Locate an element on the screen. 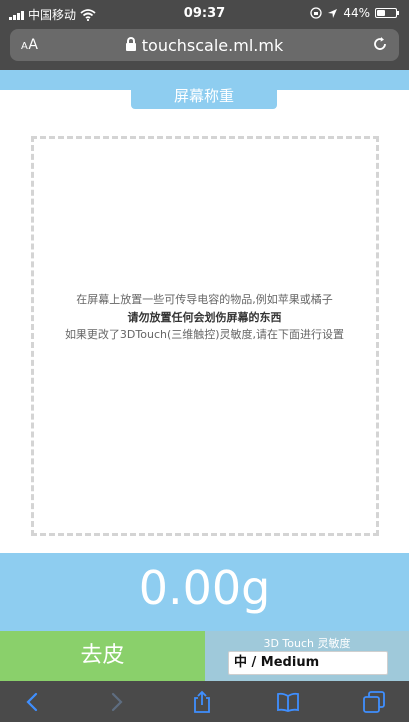 Image resolution: width=409 pixels, height=722 pixels. weight-display: 0.00g is located at coordinates (204, 592).